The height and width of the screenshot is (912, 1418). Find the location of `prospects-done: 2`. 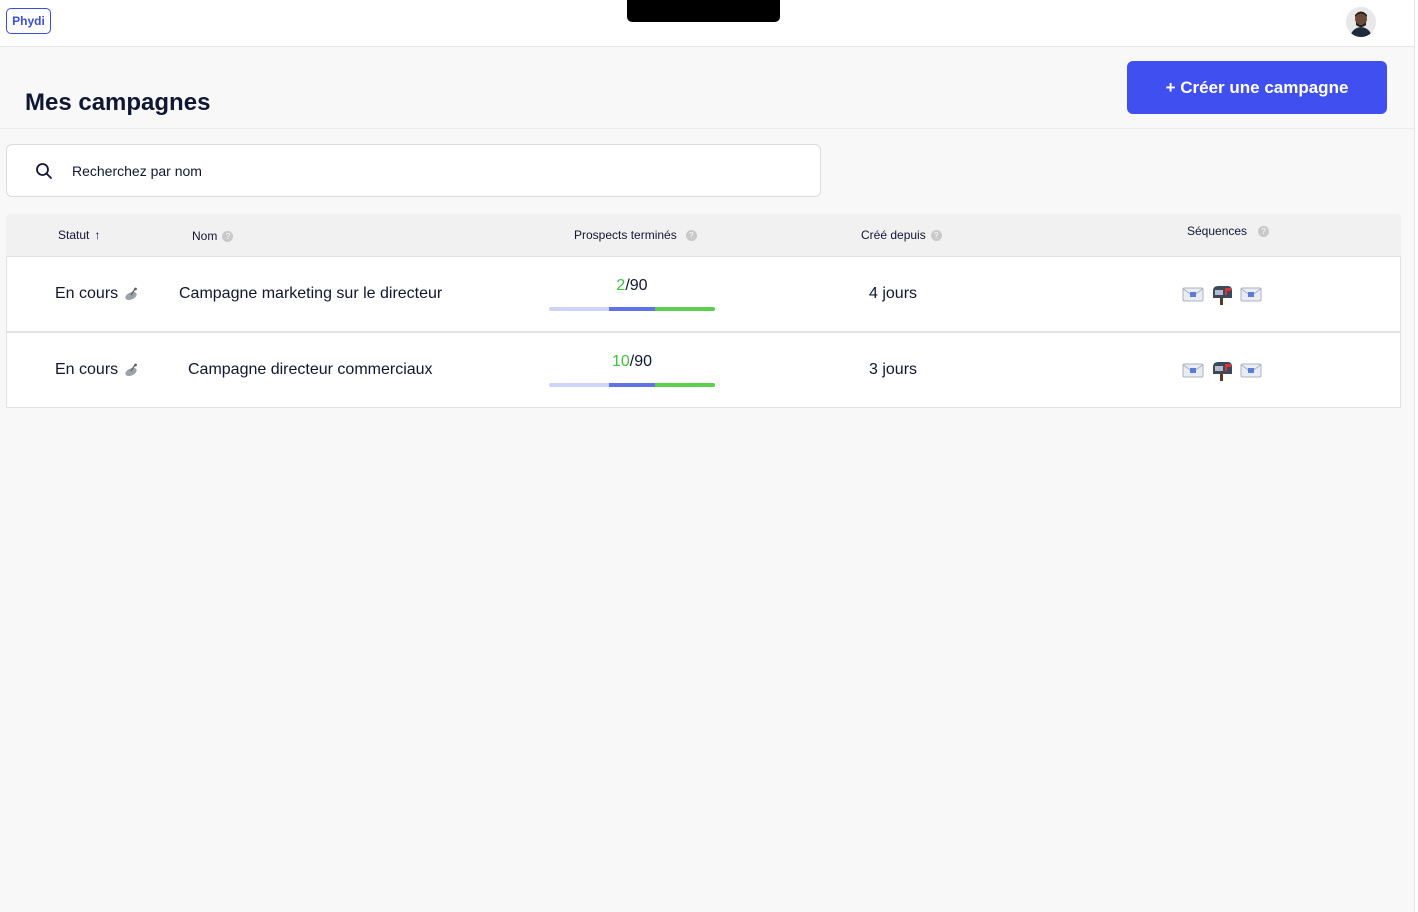

prospects-done: 2 is located at coordinates (621, 285).